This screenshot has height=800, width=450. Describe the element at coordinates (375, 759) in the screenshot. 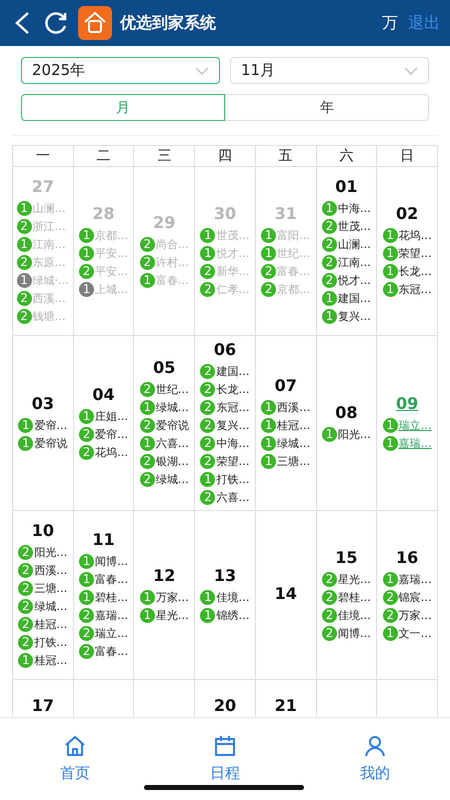

I see `nav-tab: 我的` at that location.